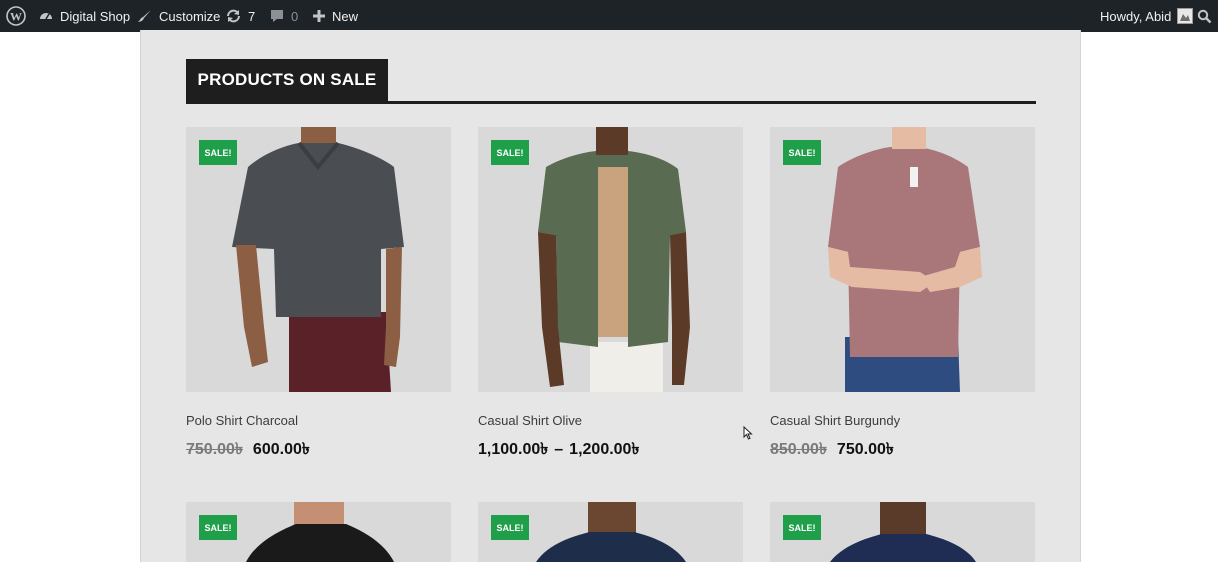 The image size is (1218, 562). What do you see at coordinates (1185, 16) in the screenshot?
I see `avatar` at bounding box center [1185, 16].